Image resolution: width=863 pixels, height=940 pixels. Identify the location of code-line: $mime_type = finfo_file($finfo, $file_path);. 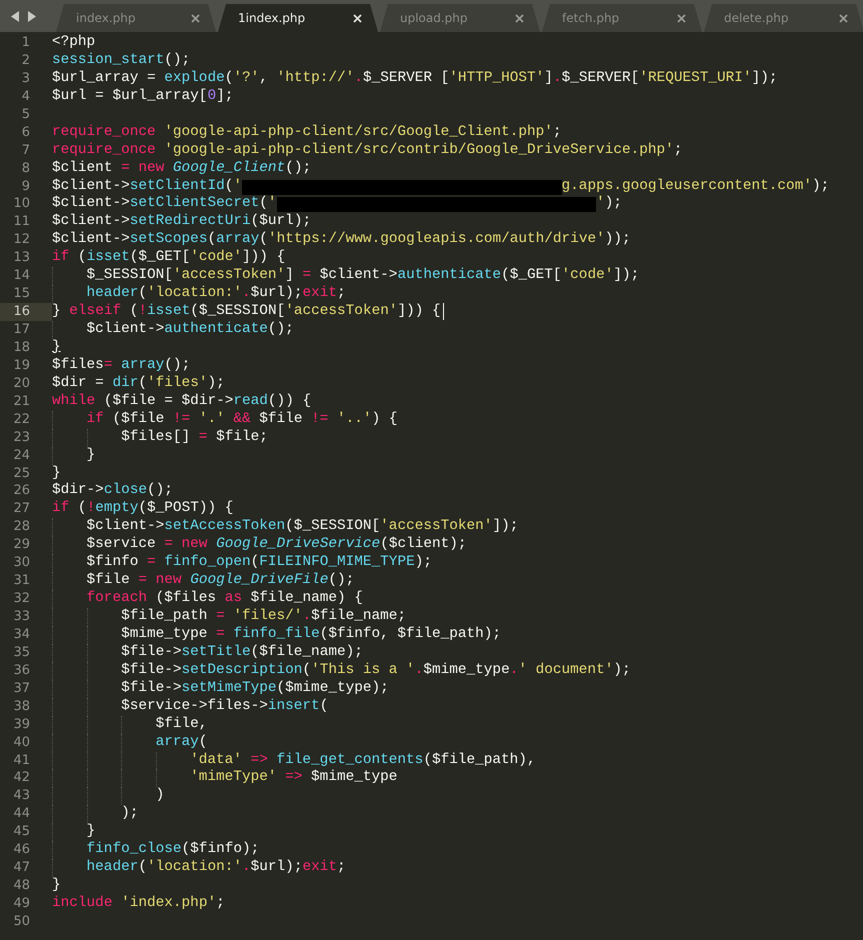
(311, 635).